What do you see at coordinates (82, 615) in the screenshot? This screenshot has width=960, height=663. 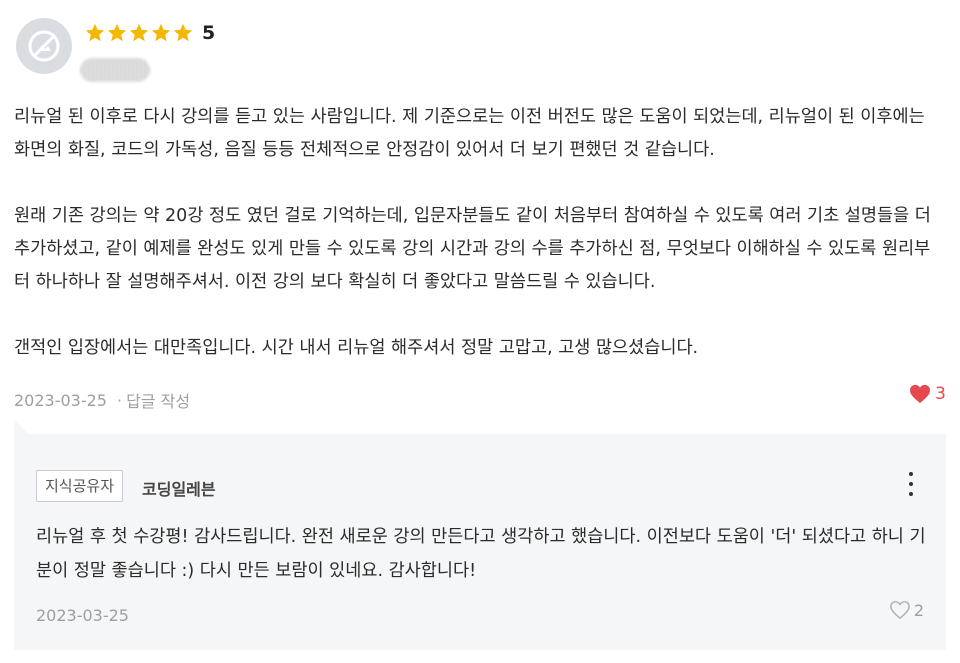 I see `reply-date: 2023-03-25` at bounding box center [82, 615].